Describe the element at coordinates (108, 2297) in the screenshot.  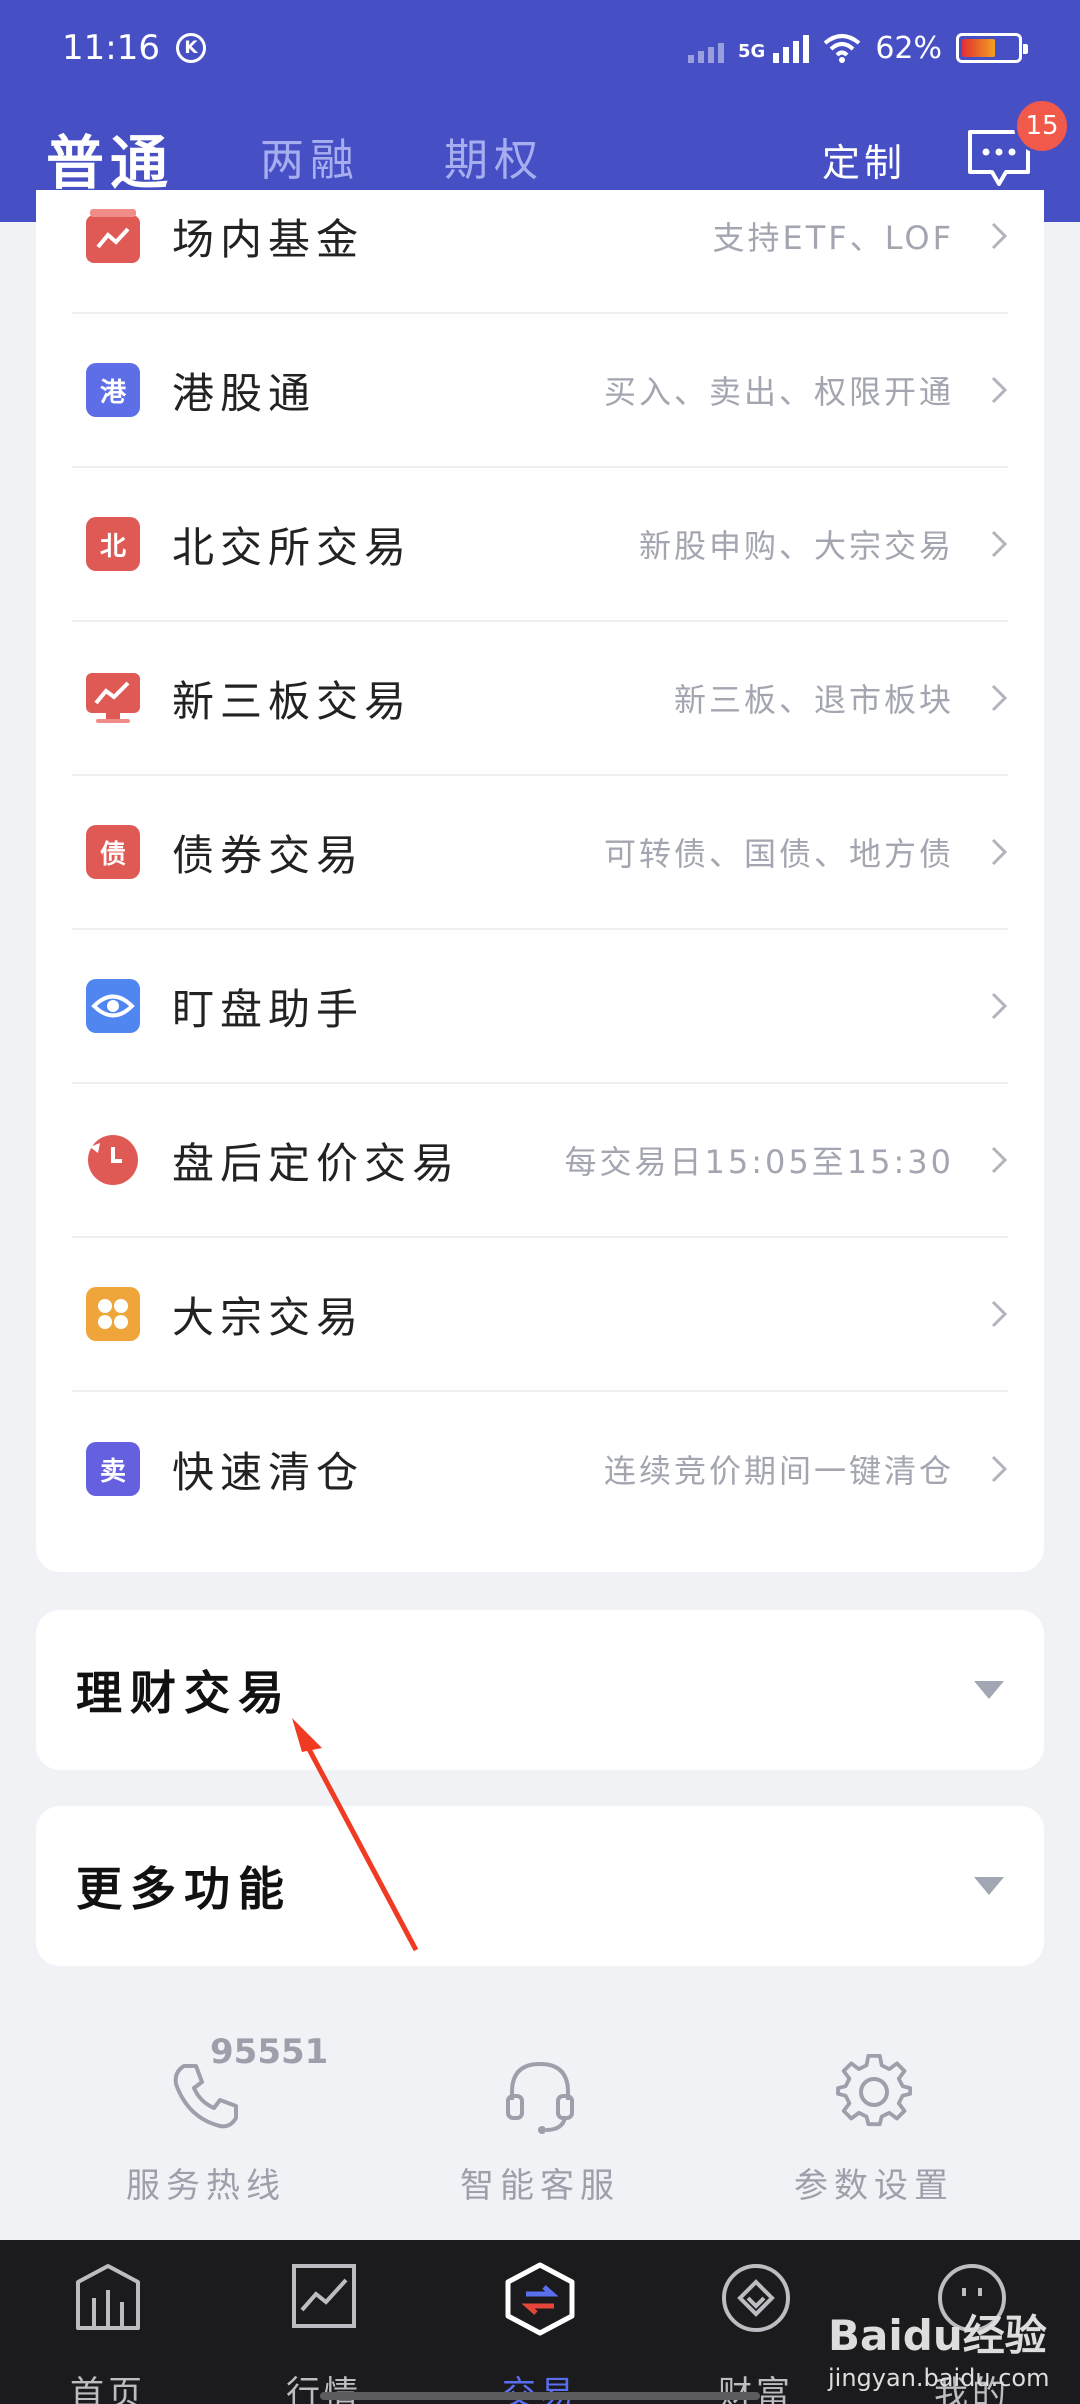
I see `home-chart-icon` at that location.